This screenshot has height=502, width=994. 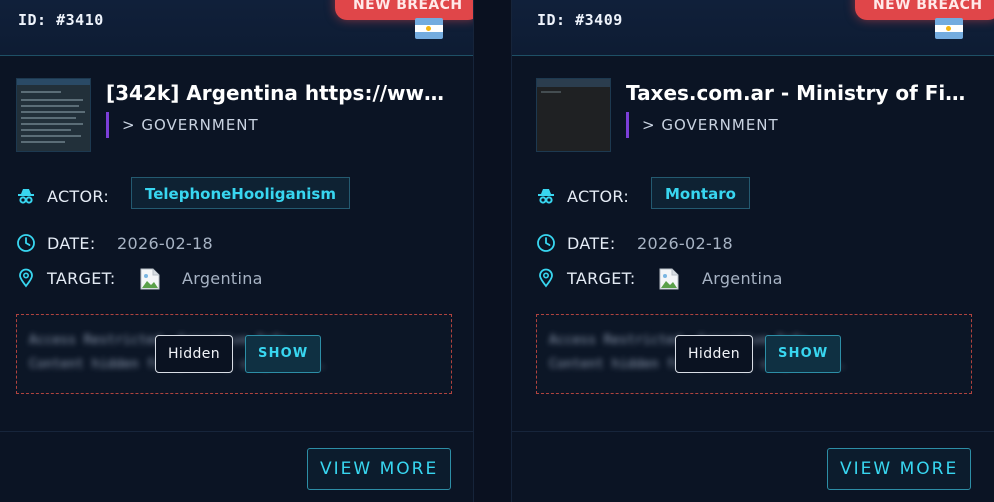 What do you see at coordinates (753, 28) in the screenshot?
I see `card-header: ID: #3409 NEW BREACH` at bounding box center [753, 28].